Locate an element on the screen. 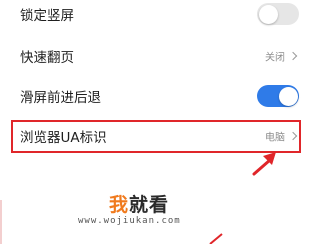  setting-label-swipe-navigation: 滑屏前进后退 is located at coordinates (60, 98).